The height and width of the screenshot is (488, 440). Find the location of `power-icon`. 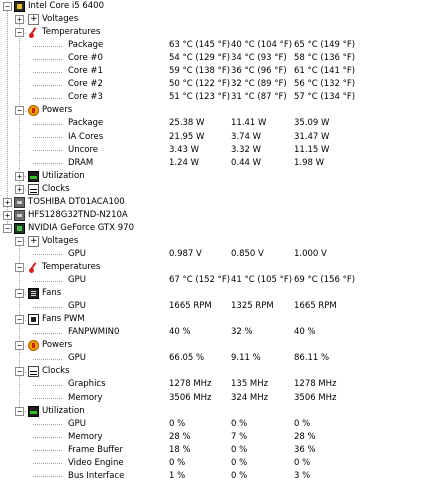

power-icon is located at coordinates (33, 346).